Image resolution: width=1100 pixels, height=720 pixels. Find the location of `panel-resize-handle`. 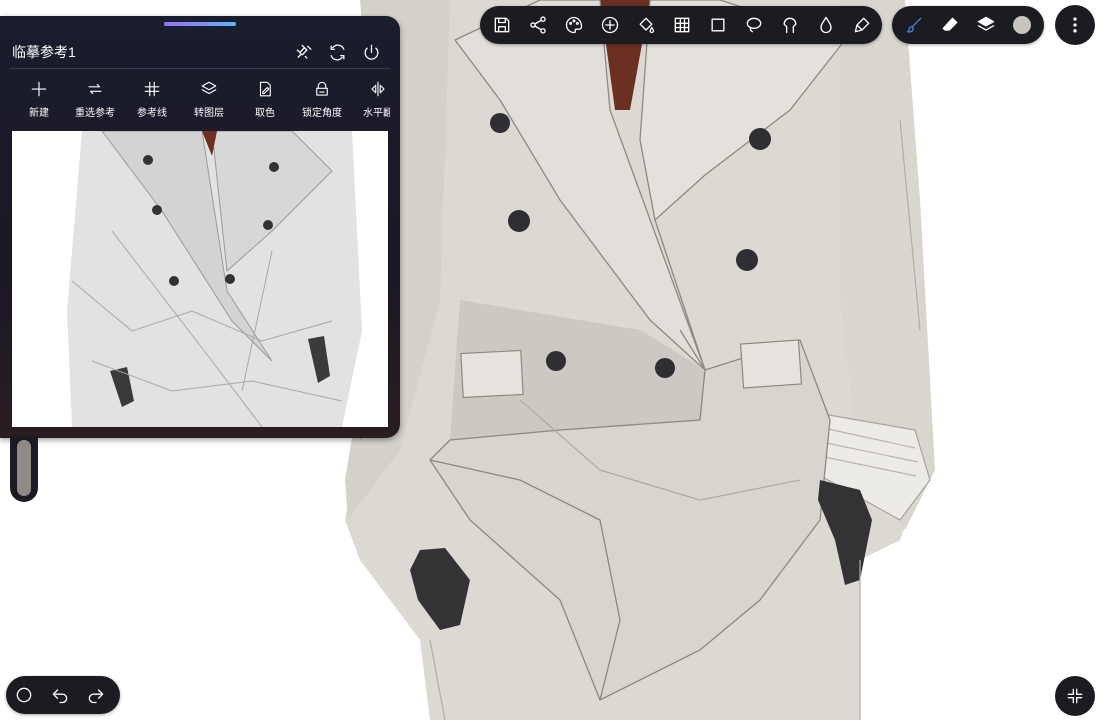

panel-resize-handle is located at coordinates (24, 469).